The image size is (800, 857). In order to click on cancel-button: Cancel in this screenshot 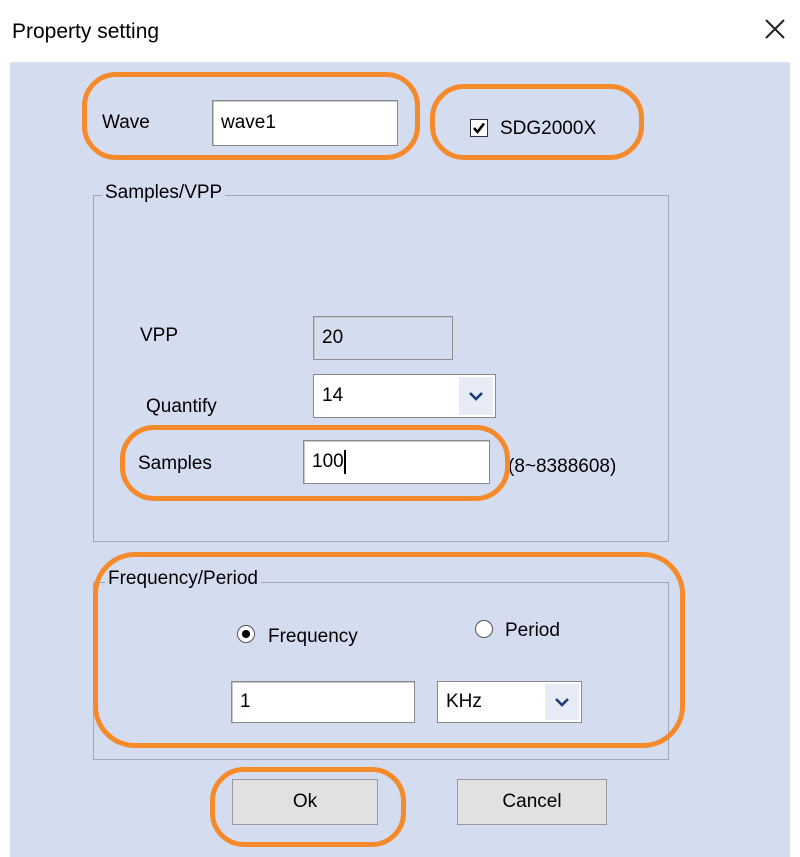, I will do `click(532, 802)`.